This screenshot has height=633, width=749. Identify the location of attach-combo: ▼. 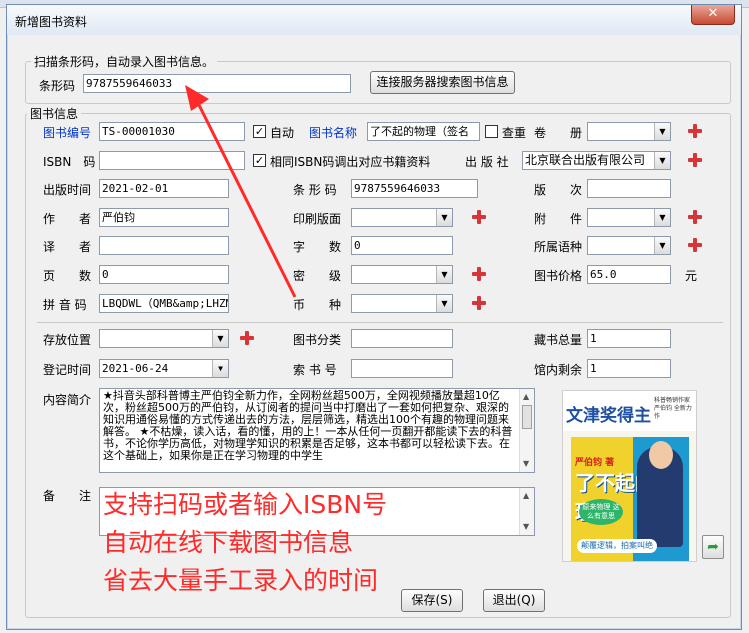
(629, 217).